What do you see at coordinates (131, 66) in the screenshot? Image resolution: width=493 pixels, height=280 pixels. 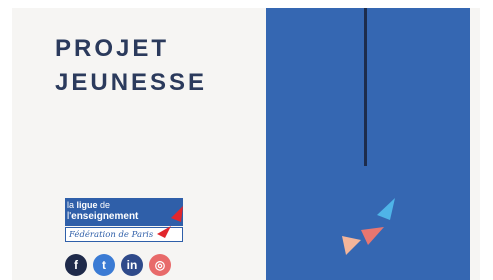 I see `page-title: PROJET JEUNESSE` at bounding box center [131, 66].